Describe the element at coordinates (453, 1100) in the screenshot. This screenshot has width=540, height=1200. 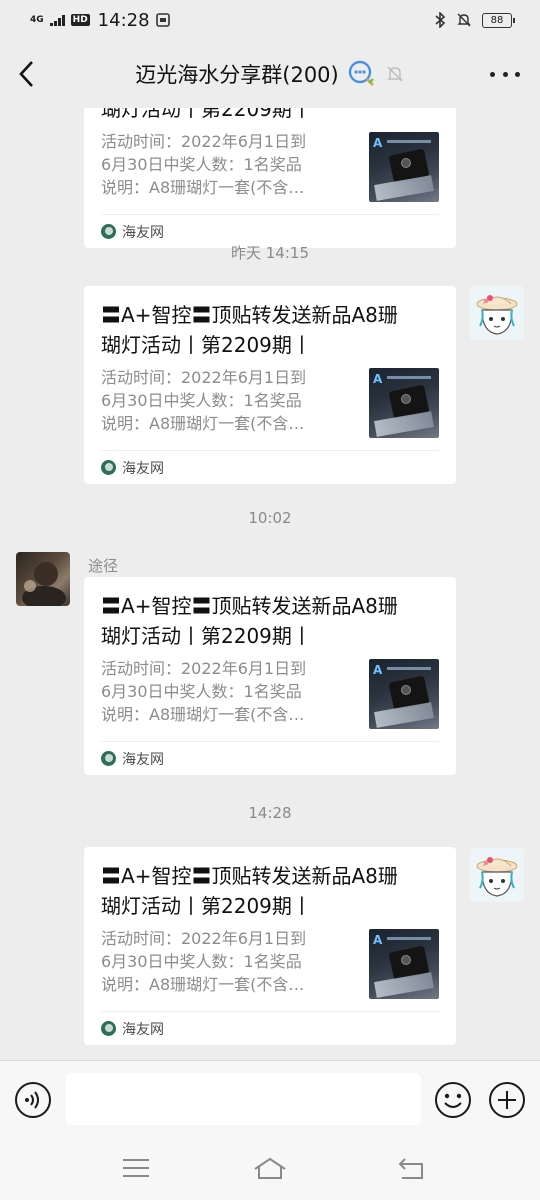
I see `emoji-icon` at that location.